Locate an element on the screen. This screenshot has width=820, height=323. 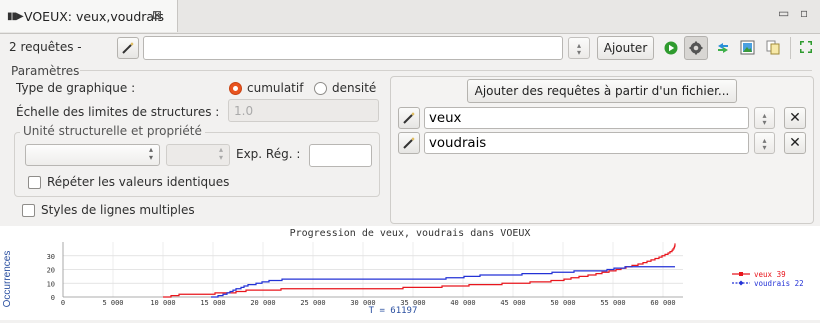
regex-input is located at coordinates (340, 155).